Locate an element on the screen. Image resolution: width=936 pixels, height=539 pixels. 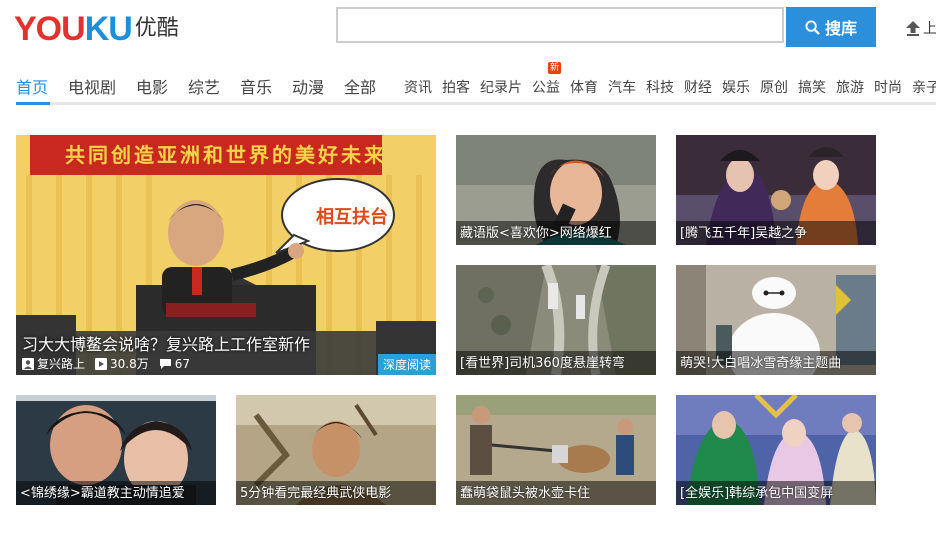
hero-comments: 67 is located at coordinates (174, 364).